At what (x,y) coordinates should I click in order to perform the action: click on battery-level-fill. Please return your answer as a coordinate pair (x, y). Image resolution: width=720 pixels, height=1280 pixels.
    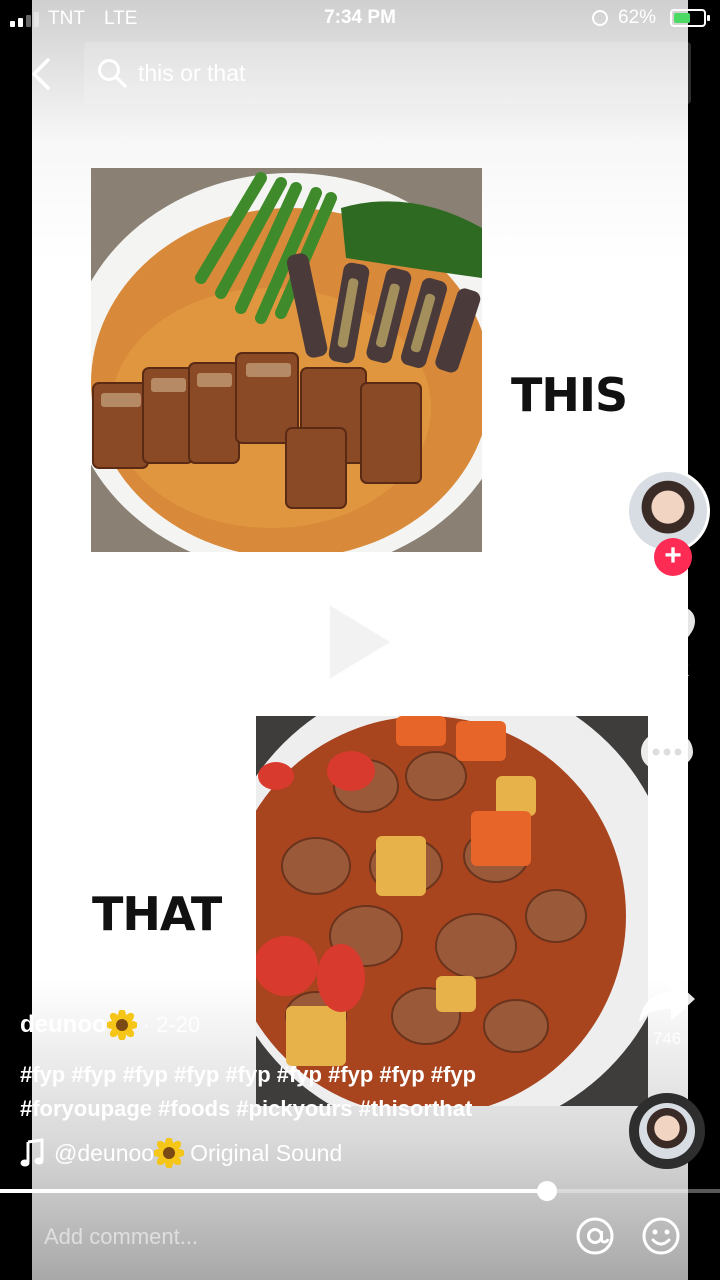
    Looking at the image, I should click on (682, 18).